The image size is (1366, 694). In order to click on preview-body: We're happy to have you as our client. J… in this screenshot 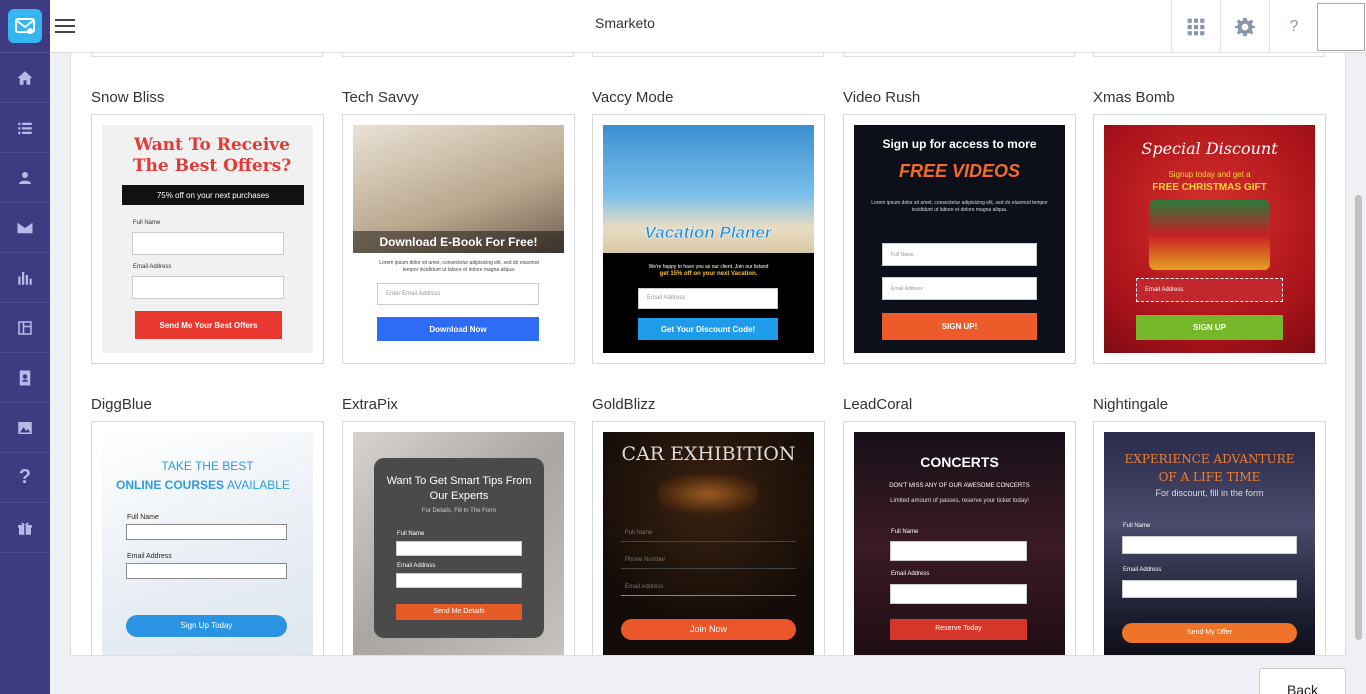, I will do `click(708, 267)`.